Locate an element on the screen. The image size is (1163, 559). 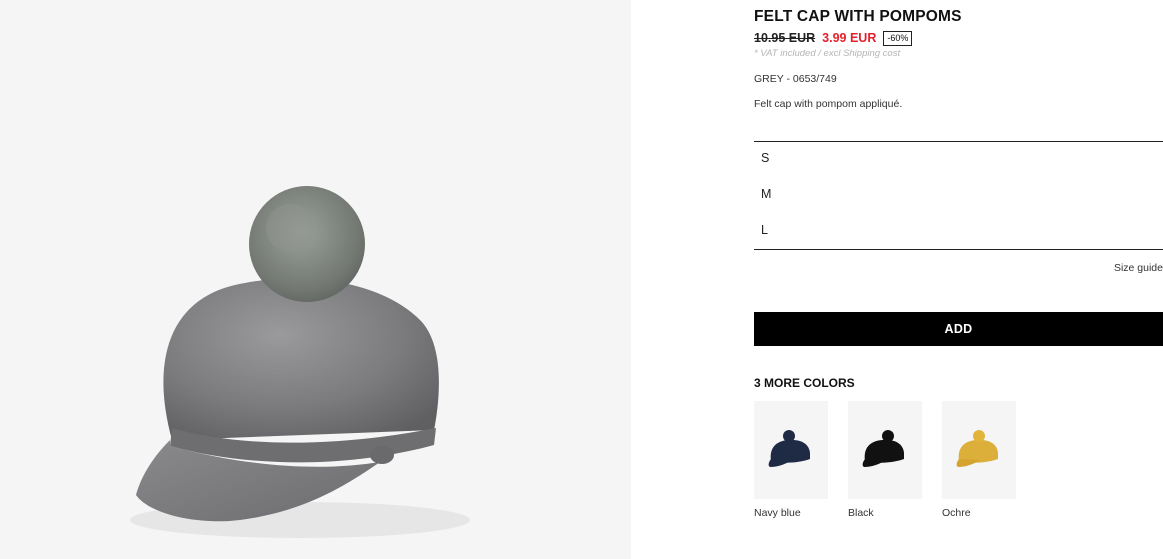
sale-price: 3.99 EUR is located at coordinates (849, 38).